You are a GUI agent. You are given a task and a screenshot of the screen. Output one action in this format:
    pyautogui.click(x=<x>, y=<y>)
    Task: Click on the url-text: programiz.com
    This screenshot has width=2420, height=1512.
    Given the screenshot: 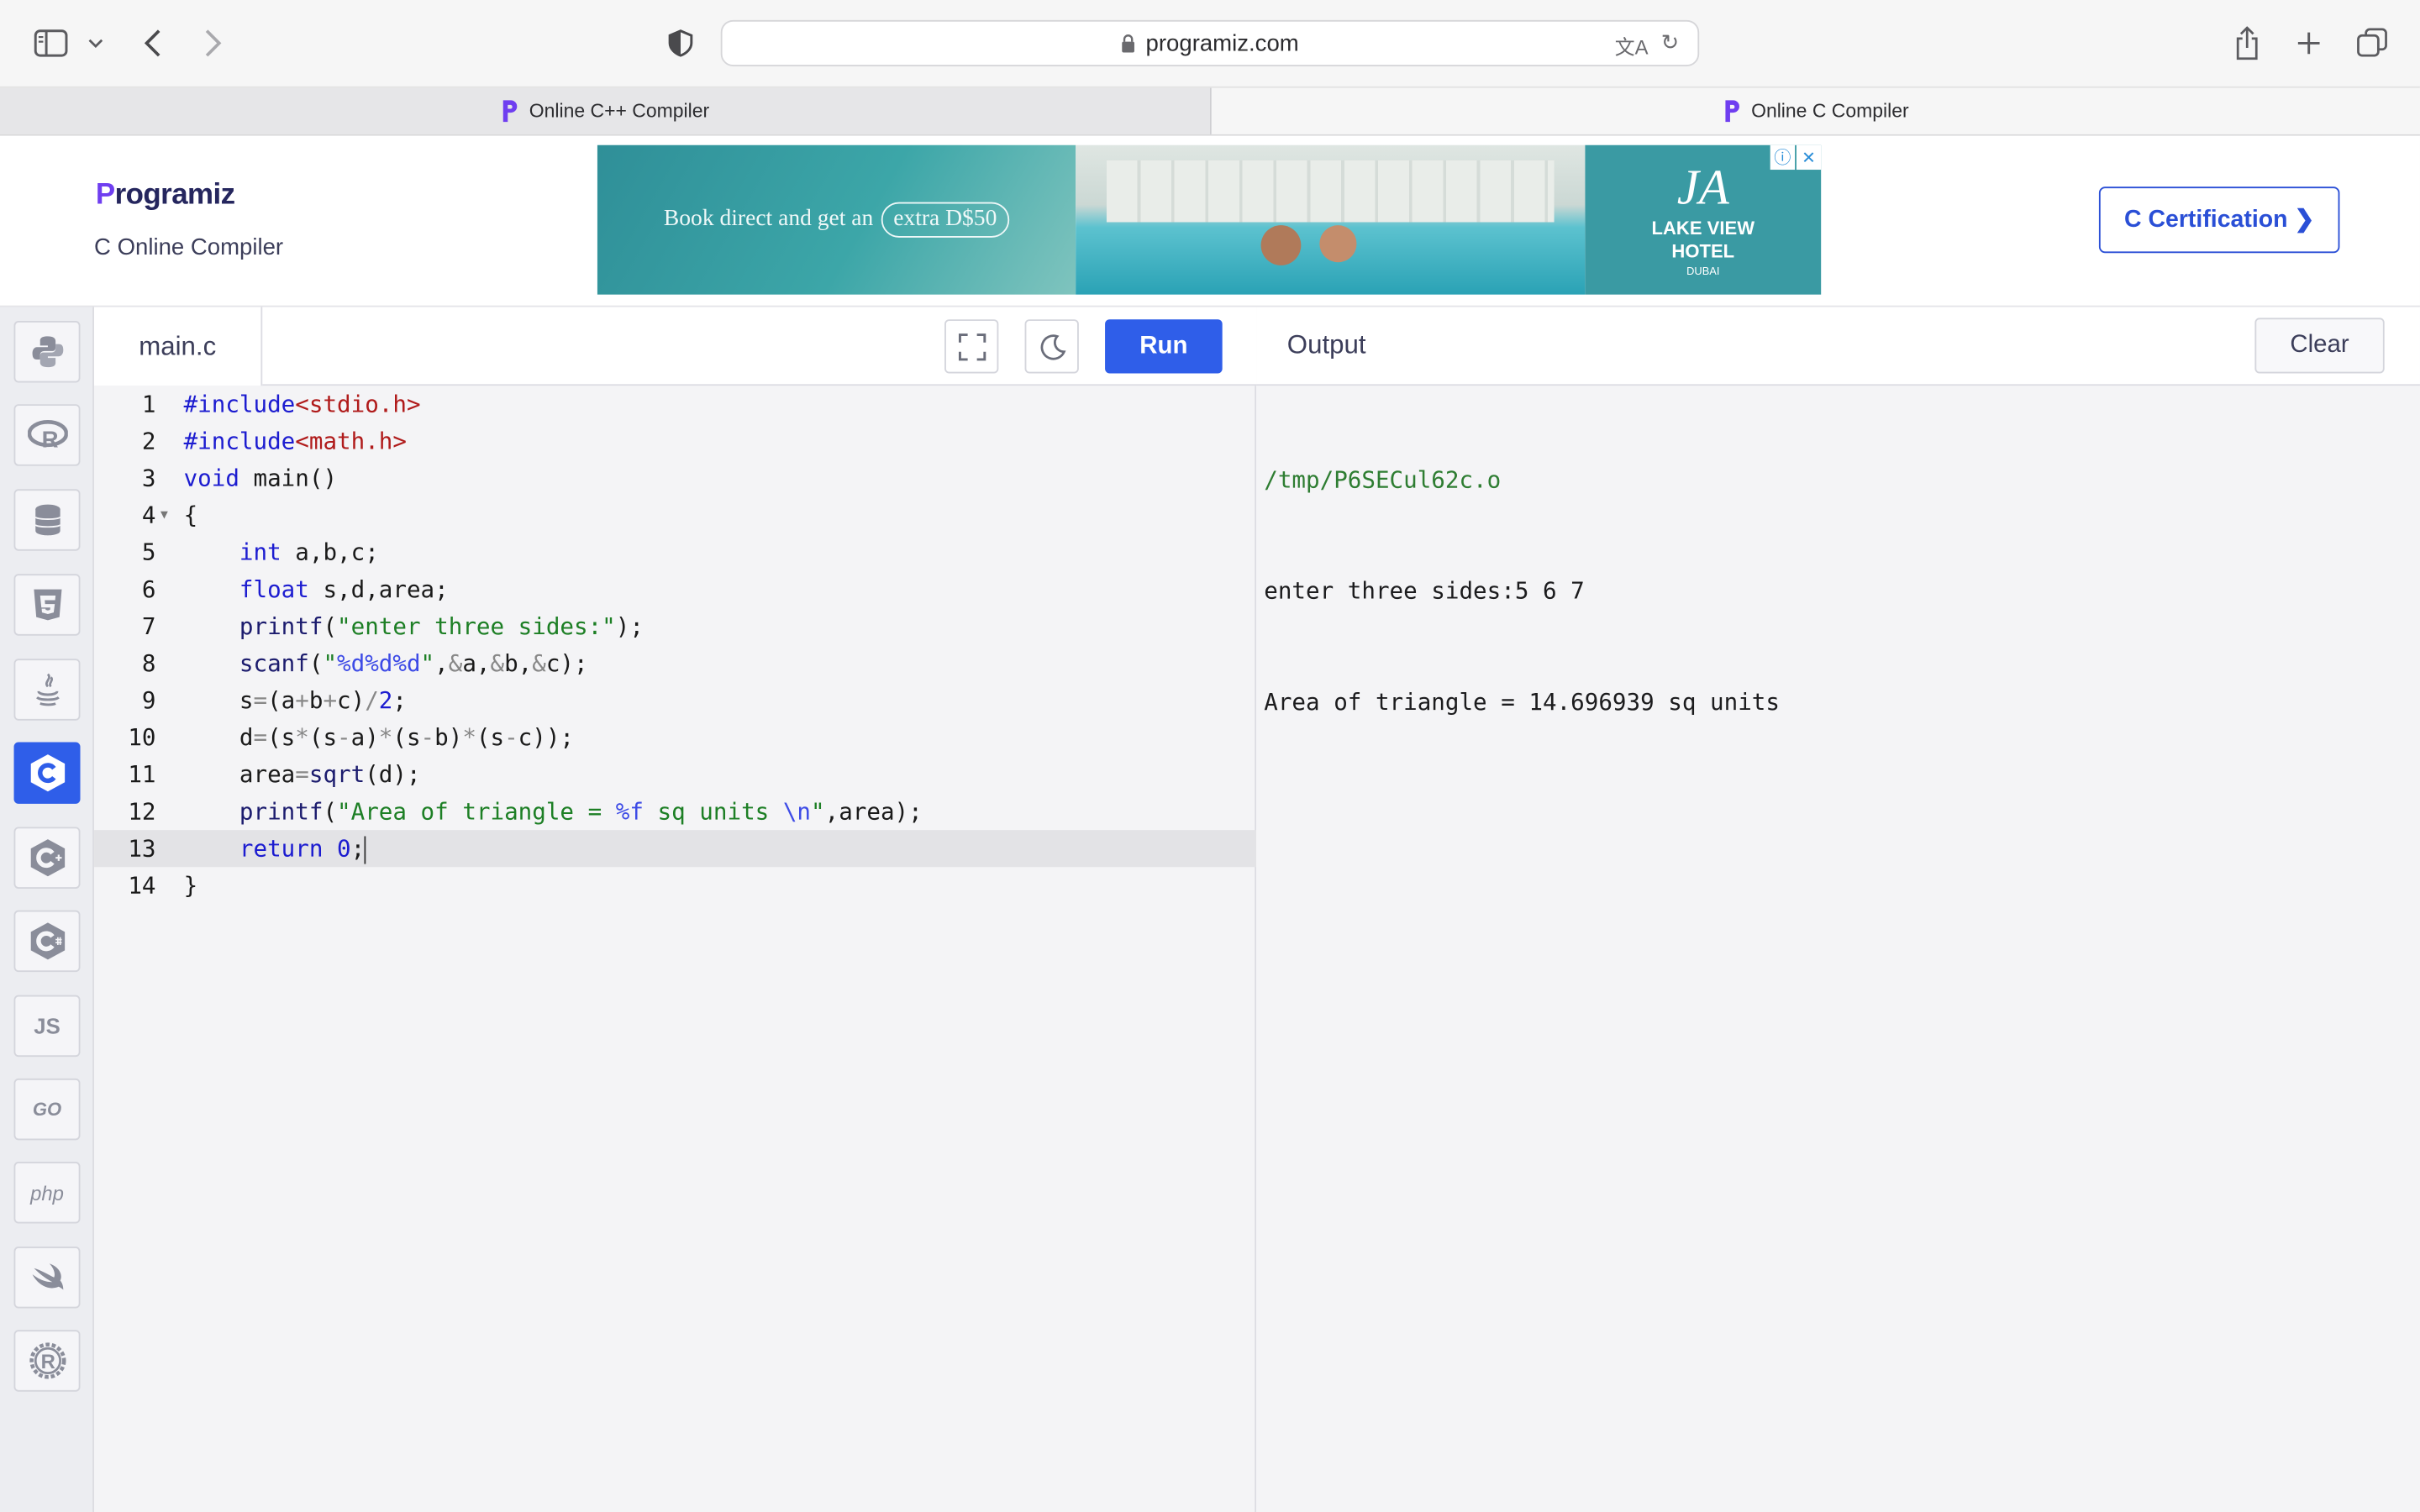 What is the action you would take?
    pyautogui.click(x=1222, y=43)
    